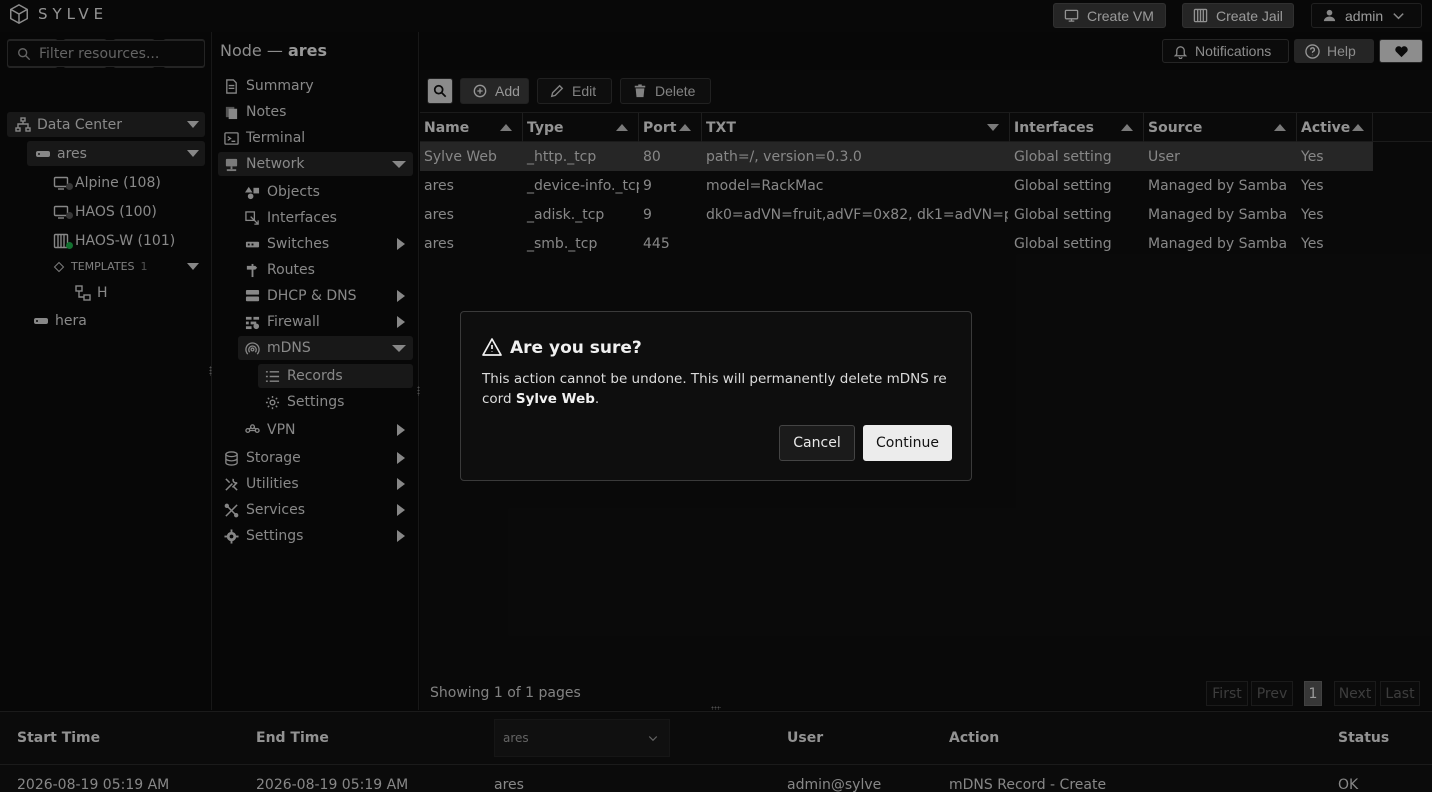  Describe the element at coordinates (576, 348) in the screenshot. I see `dialog-title: Are you sure?` at that location.